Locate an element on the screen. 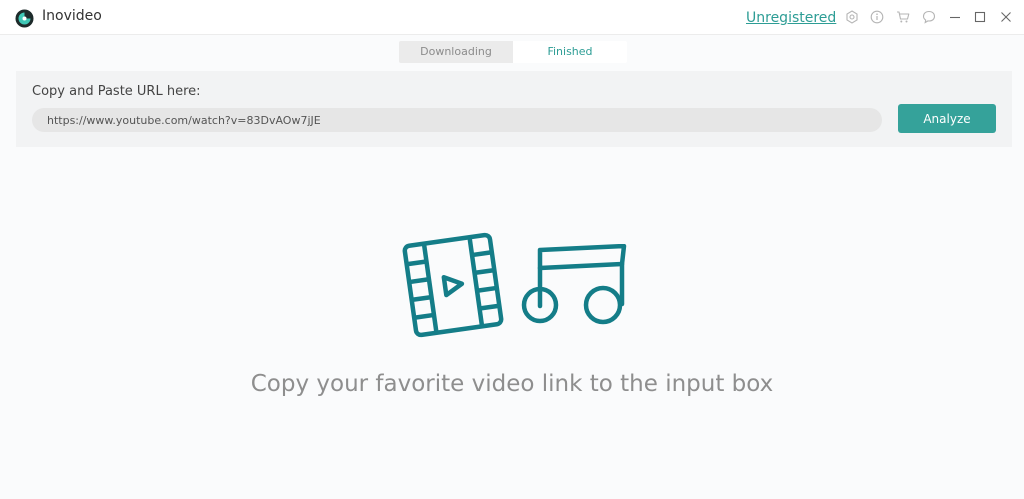  close-icon is located at coordinates (1006, 17).